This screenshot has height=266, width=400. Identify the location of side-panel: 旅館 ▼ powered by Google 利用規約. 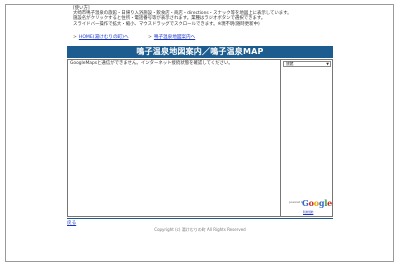
(307, 138).